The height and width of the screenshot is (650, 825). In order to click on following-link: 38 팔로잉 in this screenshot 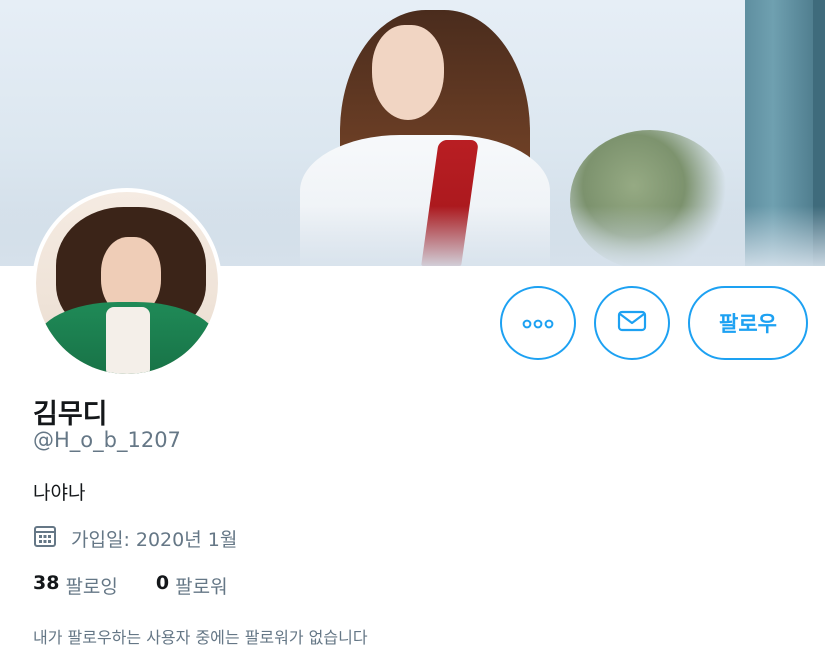, I will do `click(75, 585)`.